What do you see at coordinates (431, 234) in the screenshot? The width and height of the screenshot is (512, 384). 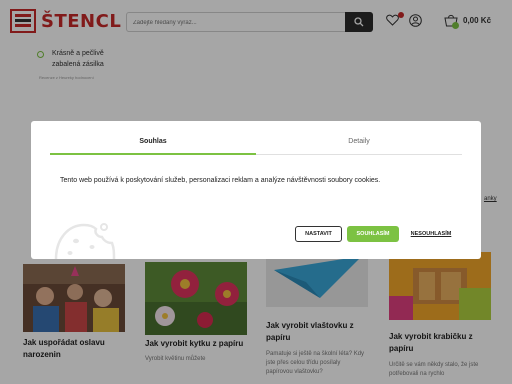 I see `decline-button: NESOUHLASÍM` at bounding box center [431, 234].